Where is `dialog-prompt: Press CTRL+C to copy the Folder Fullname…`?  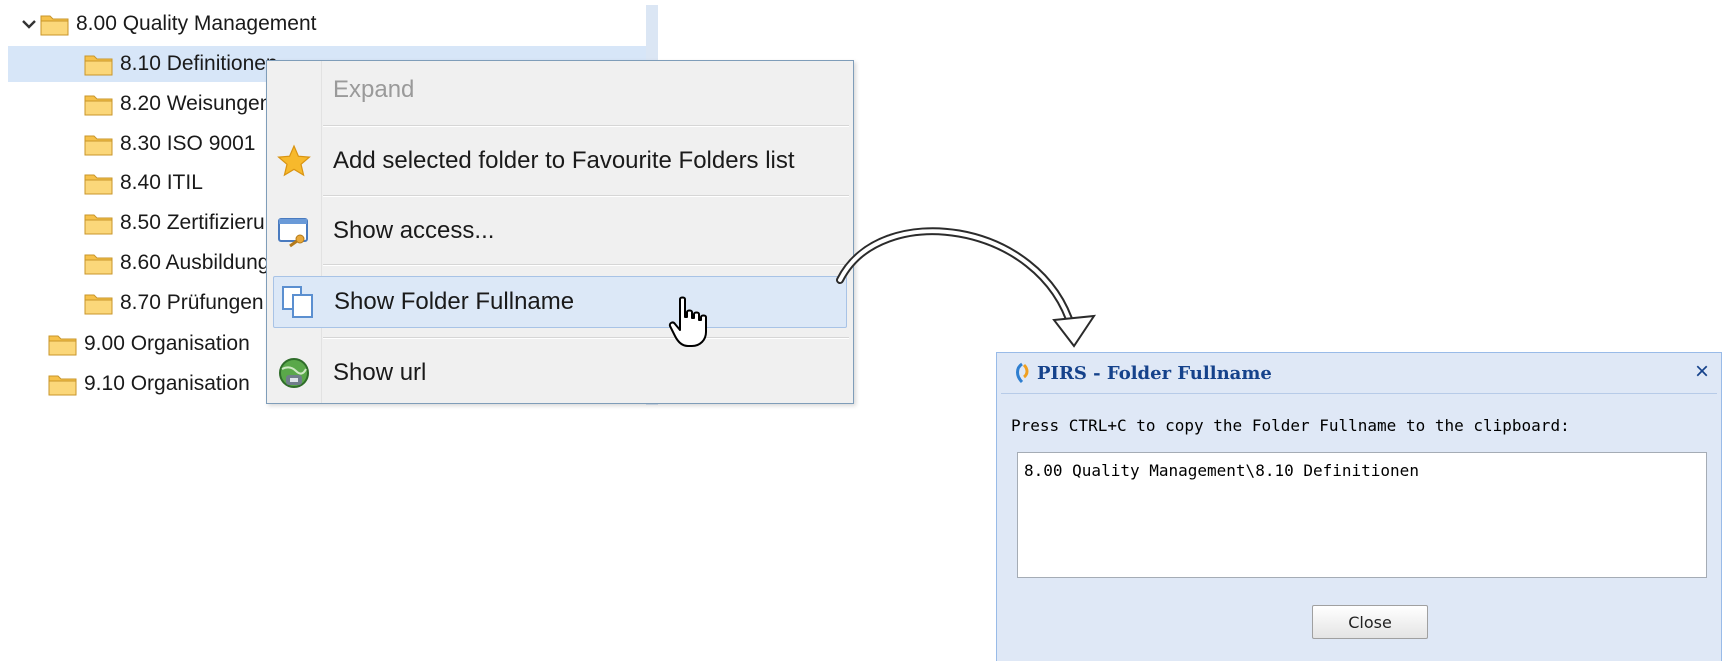 dialog-prompt: Press CTRL+C to copy the Folder Fullname… is located at coordinates (1290, 425).